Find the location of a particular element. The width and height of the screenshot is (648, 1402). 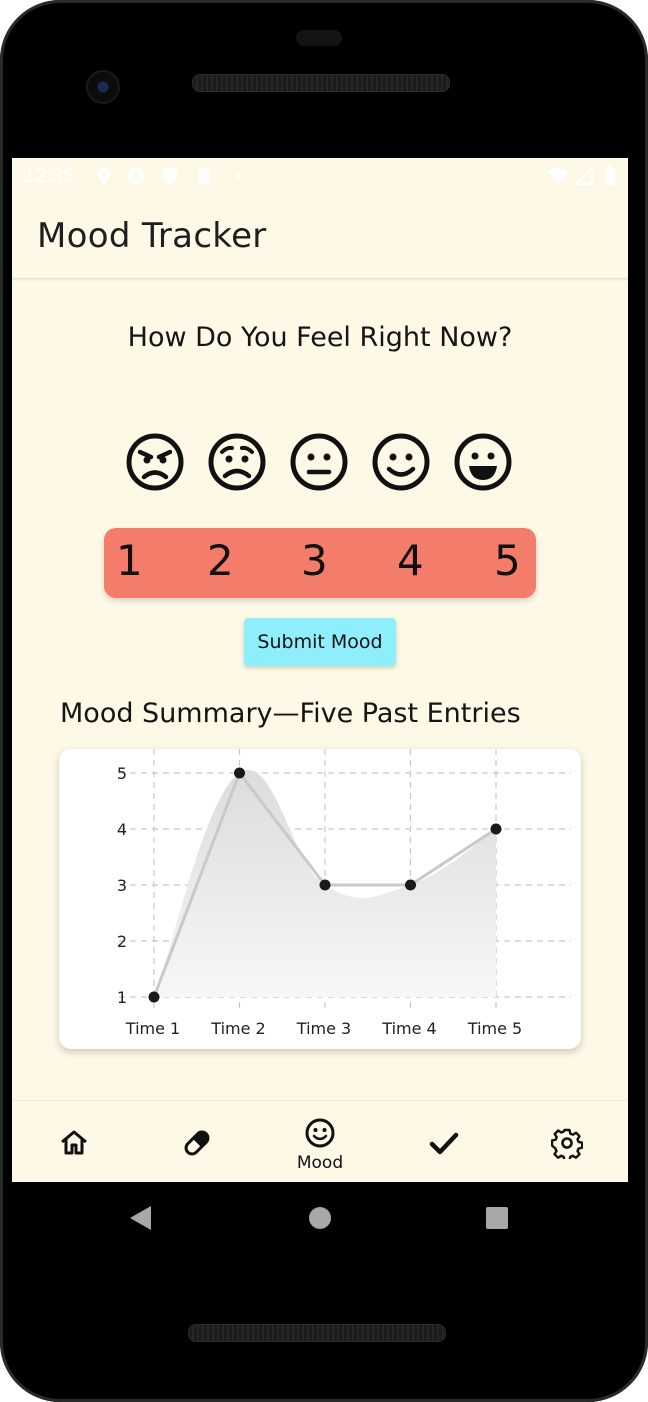

x-tick-label: Time 1 is located at coordinates (152, 1028).